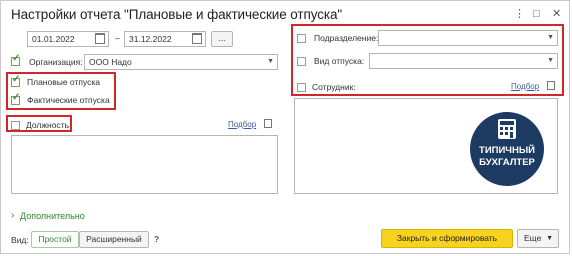 The height and width of the screenshot is (256, 572). What do you see at coordinates (536, 14) in the screenshot?
I see `maximize-icon: □` at bounding box center [536, 14].